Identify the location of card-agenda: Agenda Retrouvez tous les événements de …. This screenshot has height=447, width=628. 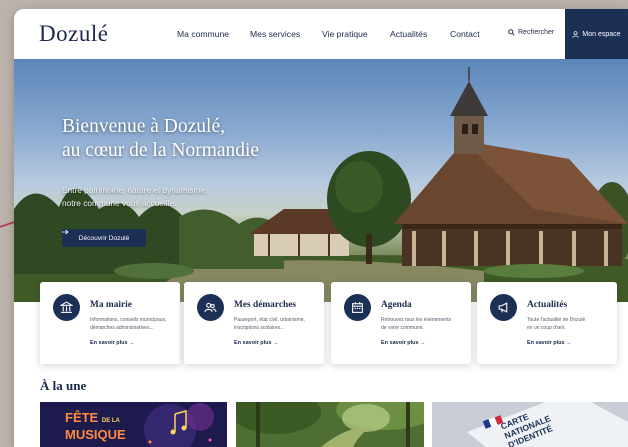
(401, 323).